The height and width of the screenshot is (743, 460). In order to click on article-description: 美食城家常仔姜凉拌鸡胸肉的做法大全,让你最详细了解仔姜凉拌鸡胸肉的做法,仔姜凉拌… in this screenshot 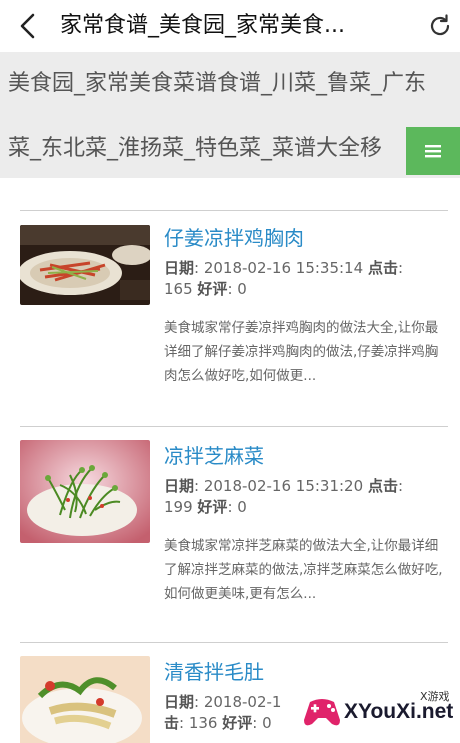, I will do `click(301, 352)`.